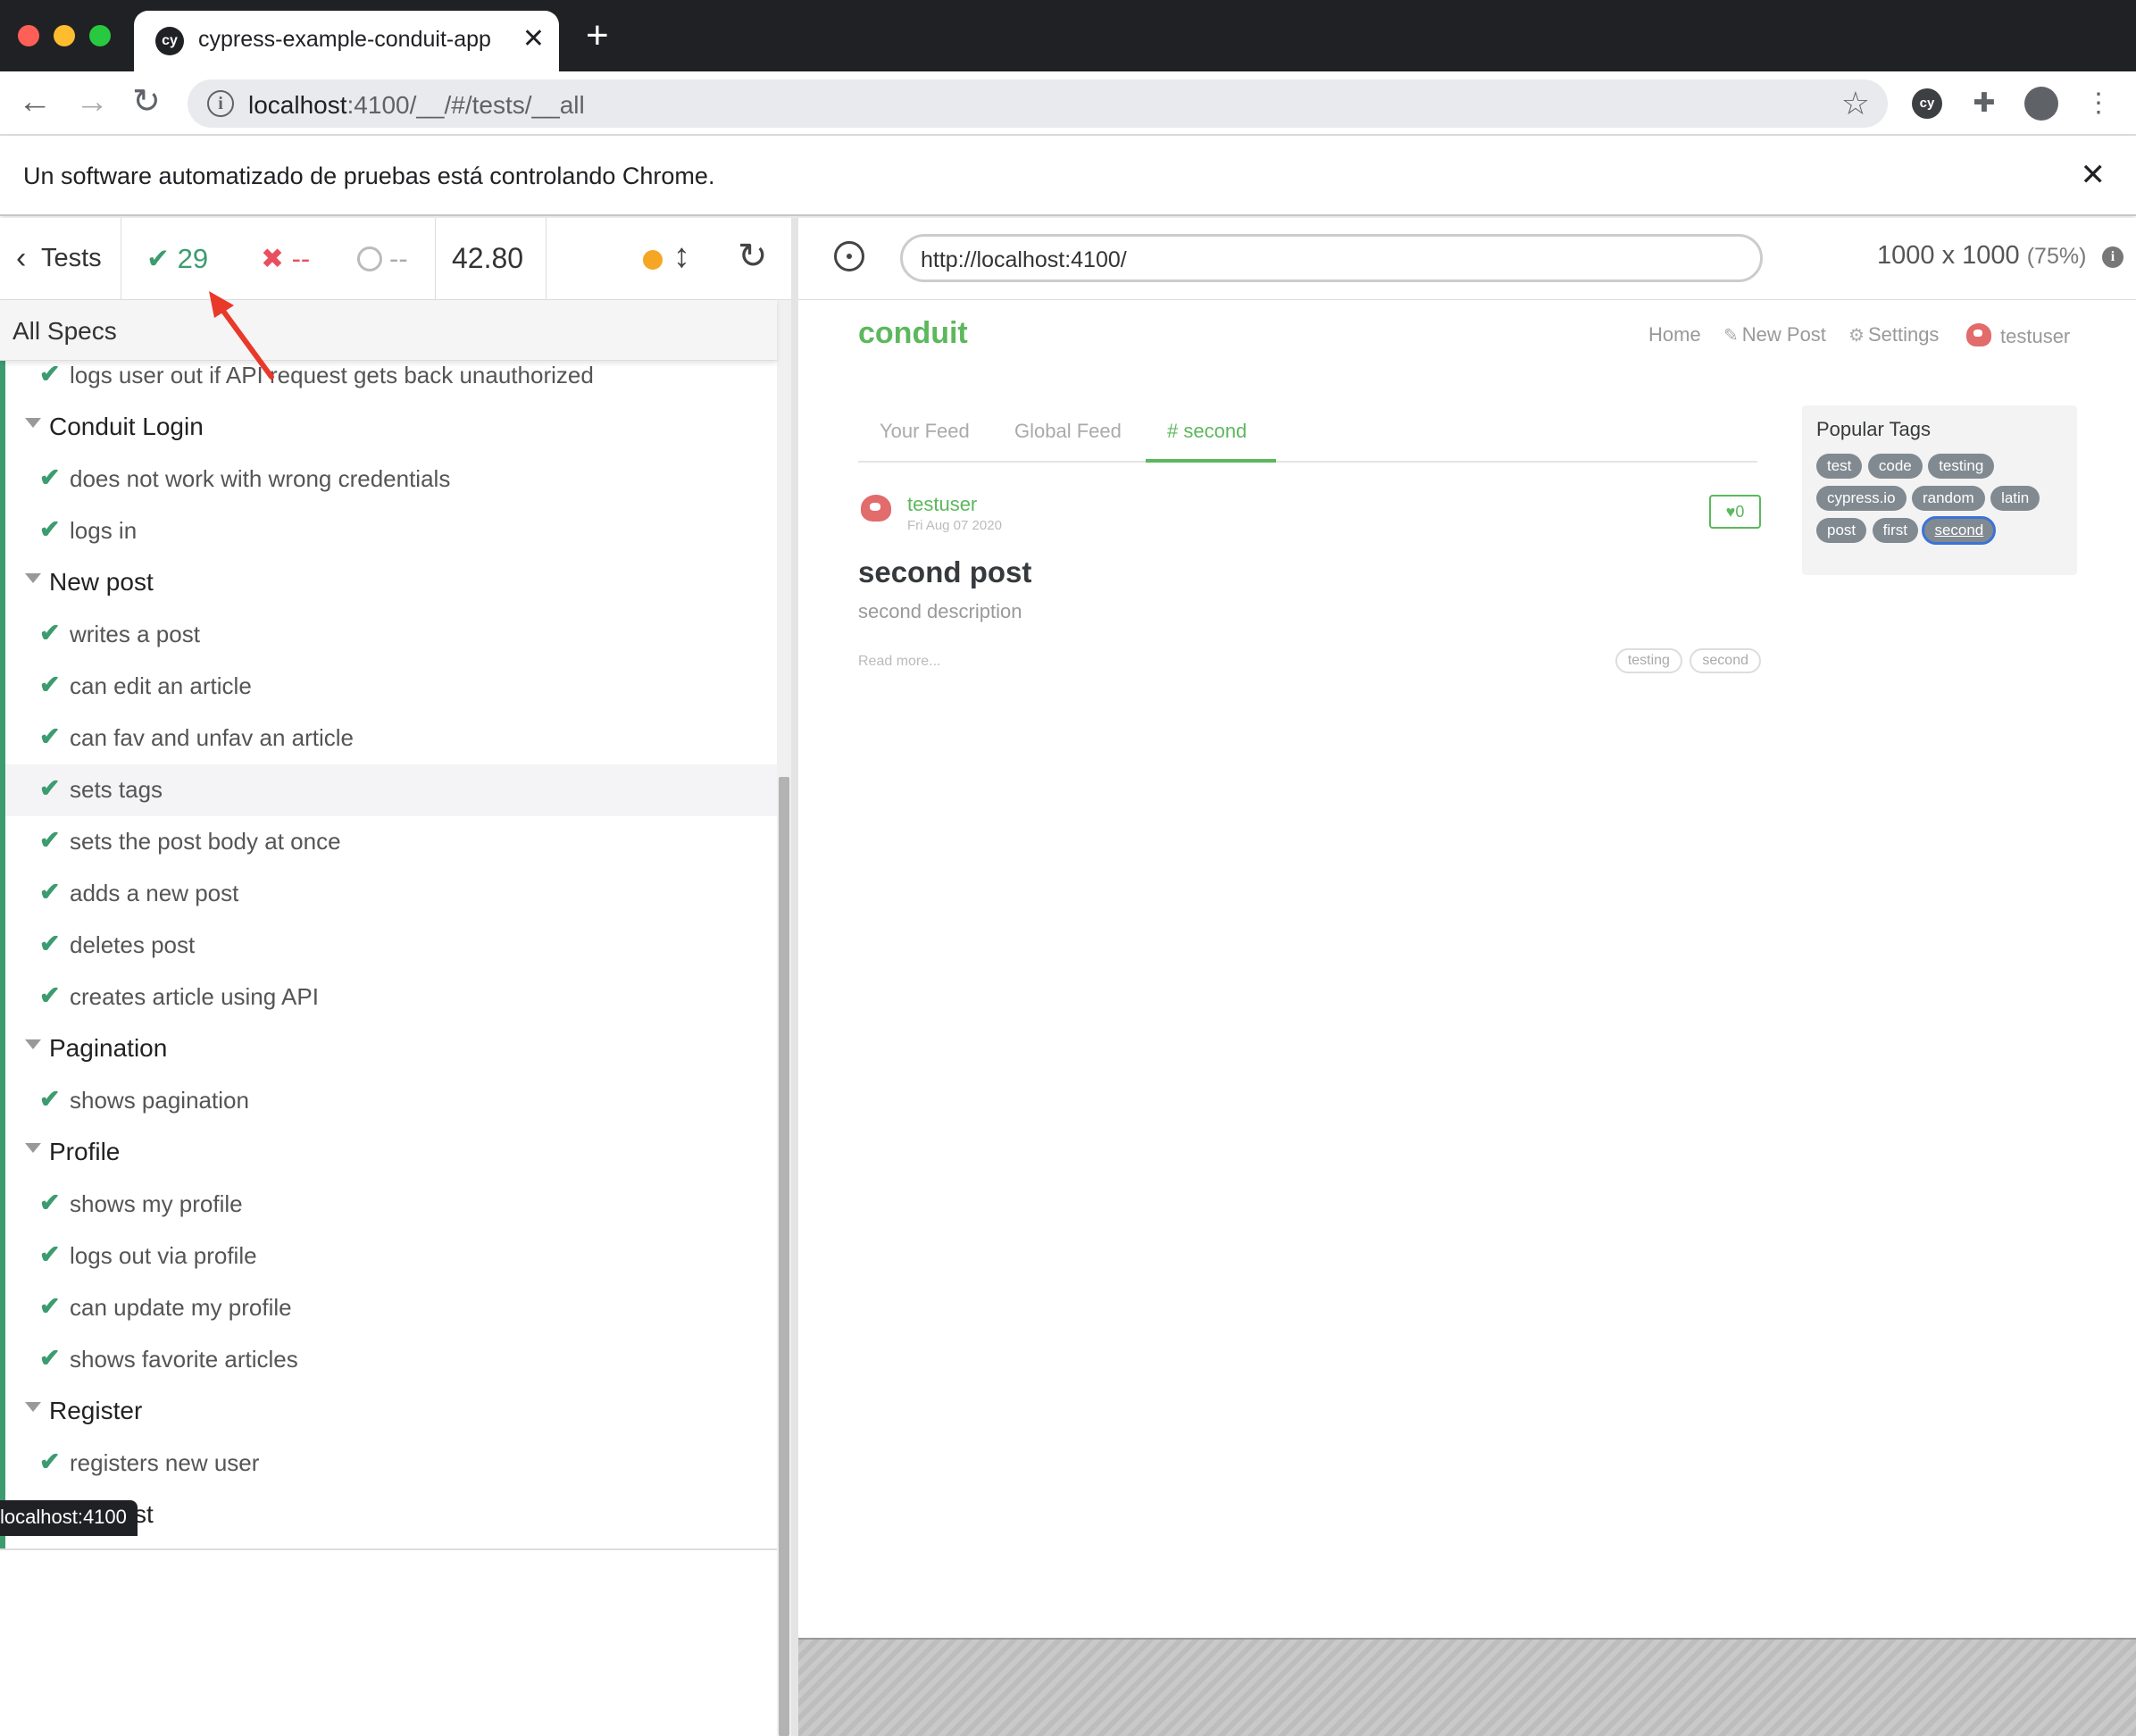  What do you see at coordinates (2018, 335) in the screenshot?
I see `nav-user-link: testuser` at bounding box center [2018, 335].